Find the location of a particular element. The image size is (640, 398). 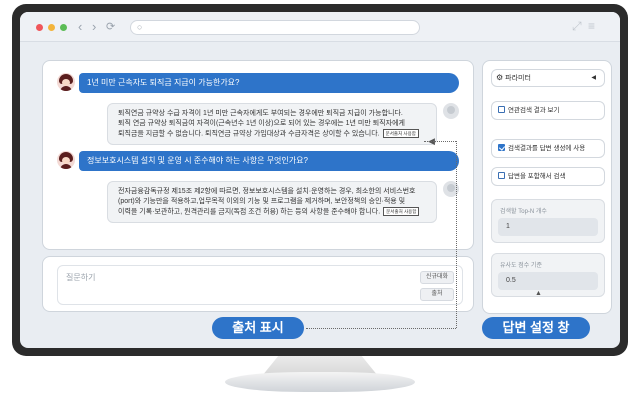

new-chat-button: 신규대화 is located at coordinates (437, 277).